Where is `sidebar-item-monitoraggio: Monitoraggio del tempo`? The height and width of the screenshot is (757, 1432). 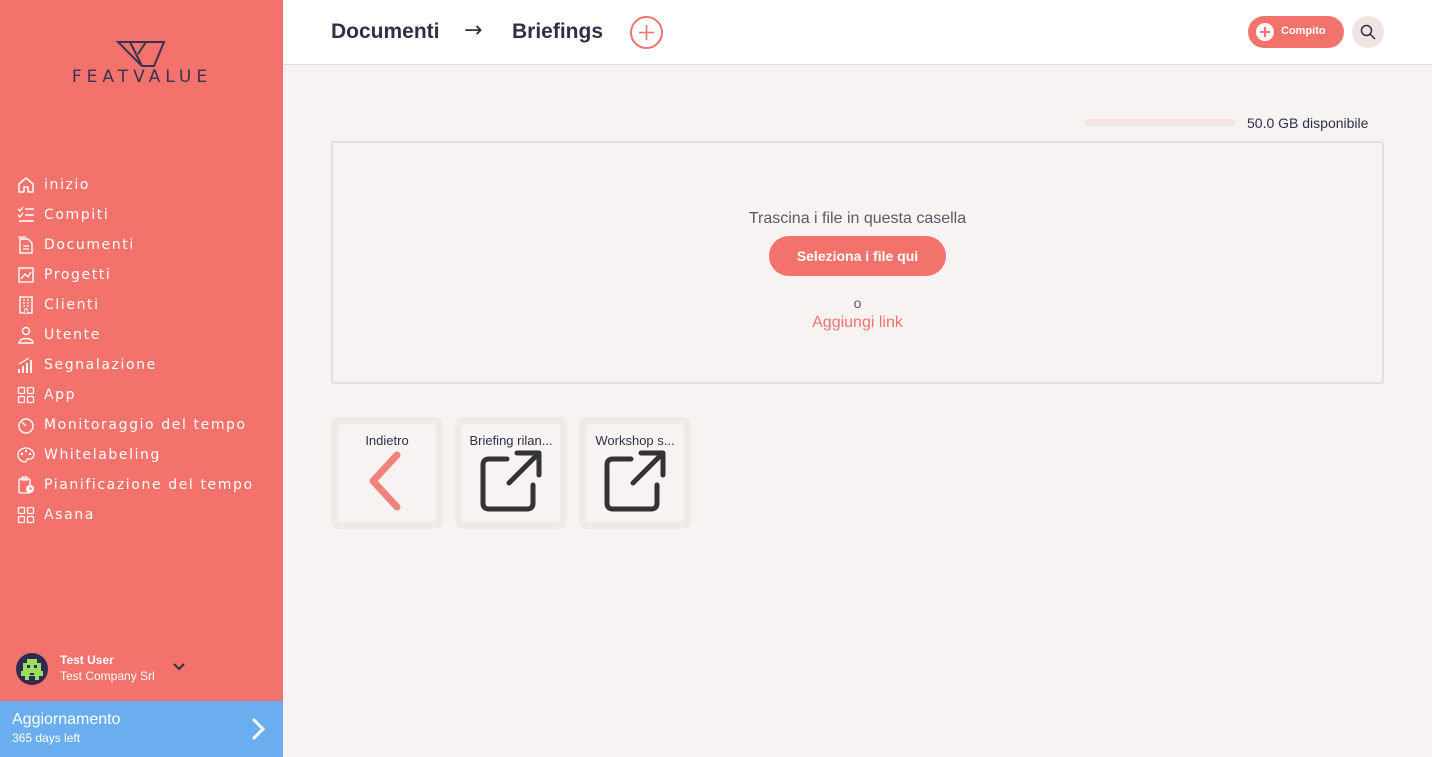
sidebar-item-monitoraggio: Monitoraggio del tempo is located at coordinates (135, 425).